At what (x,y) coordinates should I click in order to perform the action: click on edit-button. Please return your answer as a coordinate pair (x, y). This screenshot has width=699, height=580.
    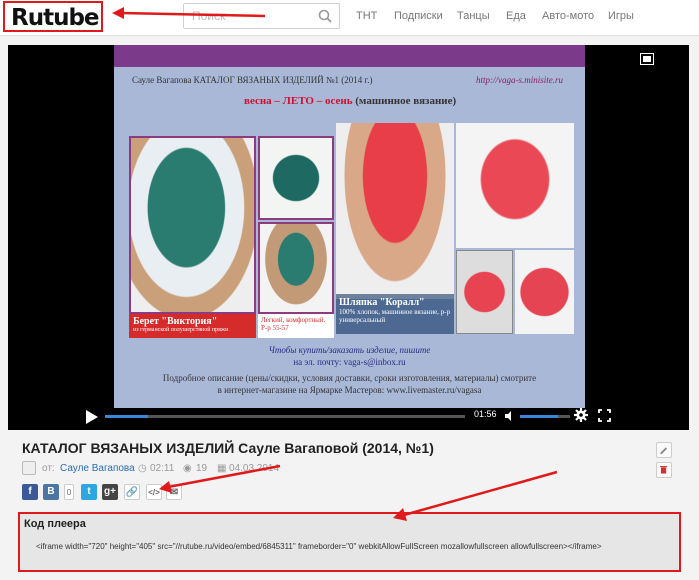
    Looking at the image, I should click on (664, 450).